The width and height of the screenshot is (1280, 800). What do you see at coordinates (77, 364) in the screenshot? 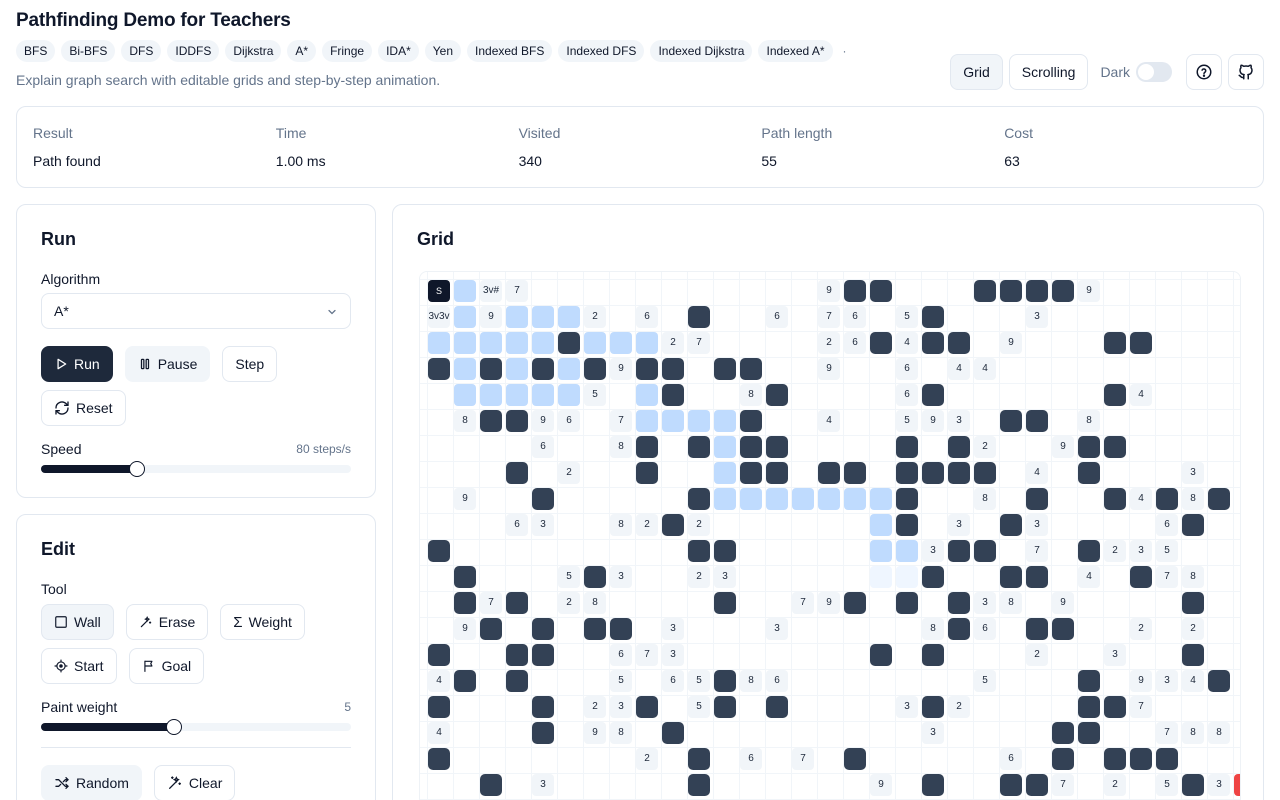
I see `run-button: Run` at bounding box center [77, 364].